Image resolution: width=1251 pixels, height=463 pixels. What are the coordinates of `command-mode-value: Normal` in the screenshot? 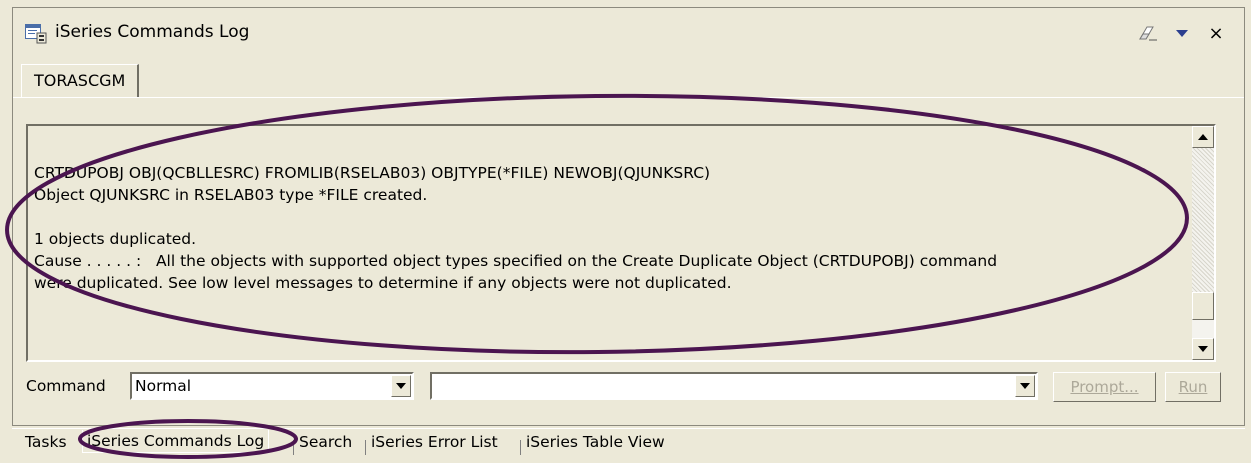 It's located at (163, 386).